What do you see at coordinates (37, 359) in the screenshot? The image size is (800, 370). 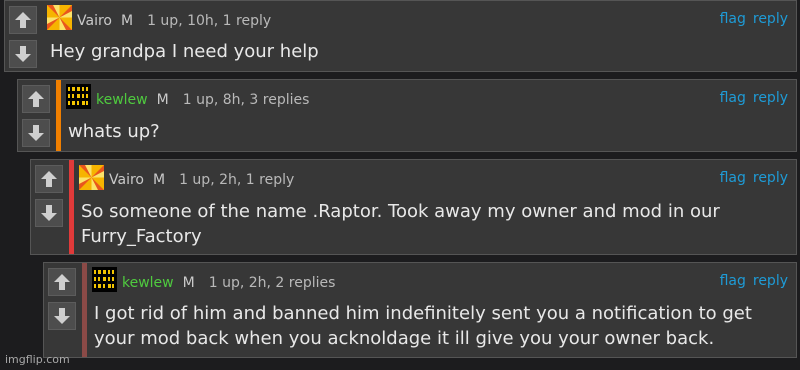 I see `watermark: imgflip.com` at bounding box center [37, 359].